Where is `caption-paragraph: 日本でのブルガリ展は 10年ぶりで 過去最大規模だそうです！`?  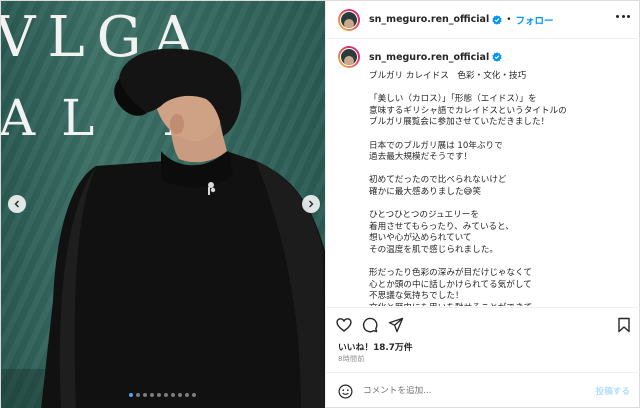
caption-paragraph: 日本でのブルガリ展は 10年ぶりで 過去最大規模だそうです！ is located at coordinates (499, 152).